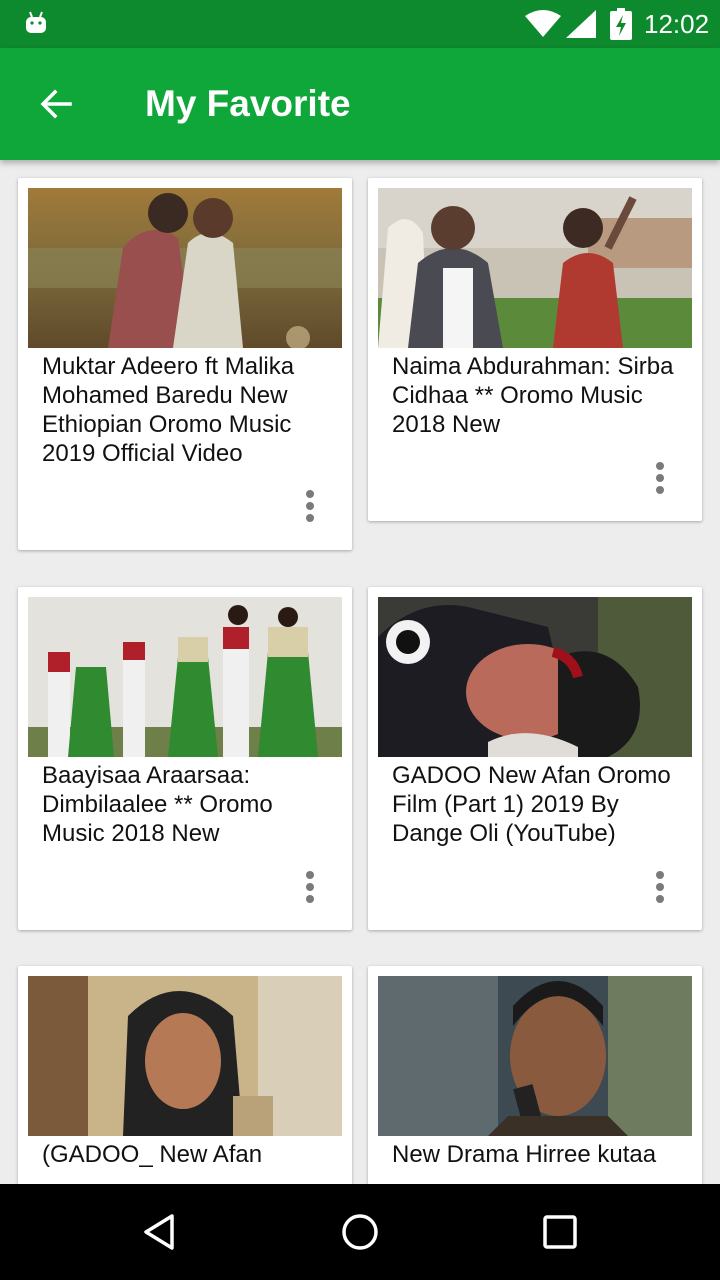 Image resolution: width=720 pixels, height=1280 pixels. I want to click on signal-icon, so click(581, 24).